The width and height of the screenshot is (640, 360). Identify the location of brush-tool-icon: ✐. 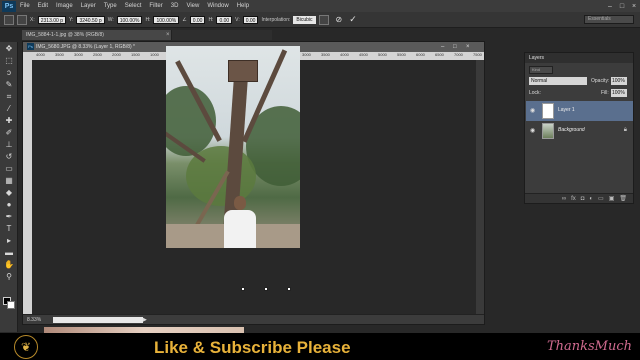
(9, 133).